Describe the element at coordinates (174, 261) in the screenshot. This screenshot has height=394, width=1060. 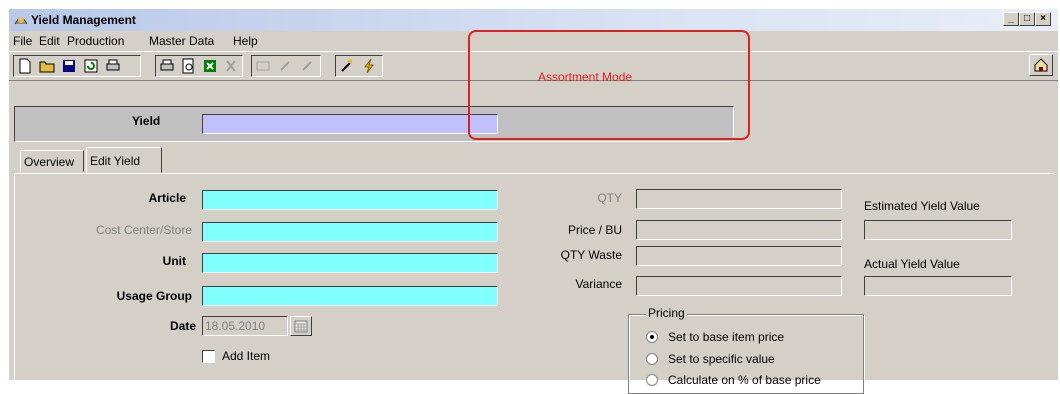
I see `unit-label: Unit` at that location.